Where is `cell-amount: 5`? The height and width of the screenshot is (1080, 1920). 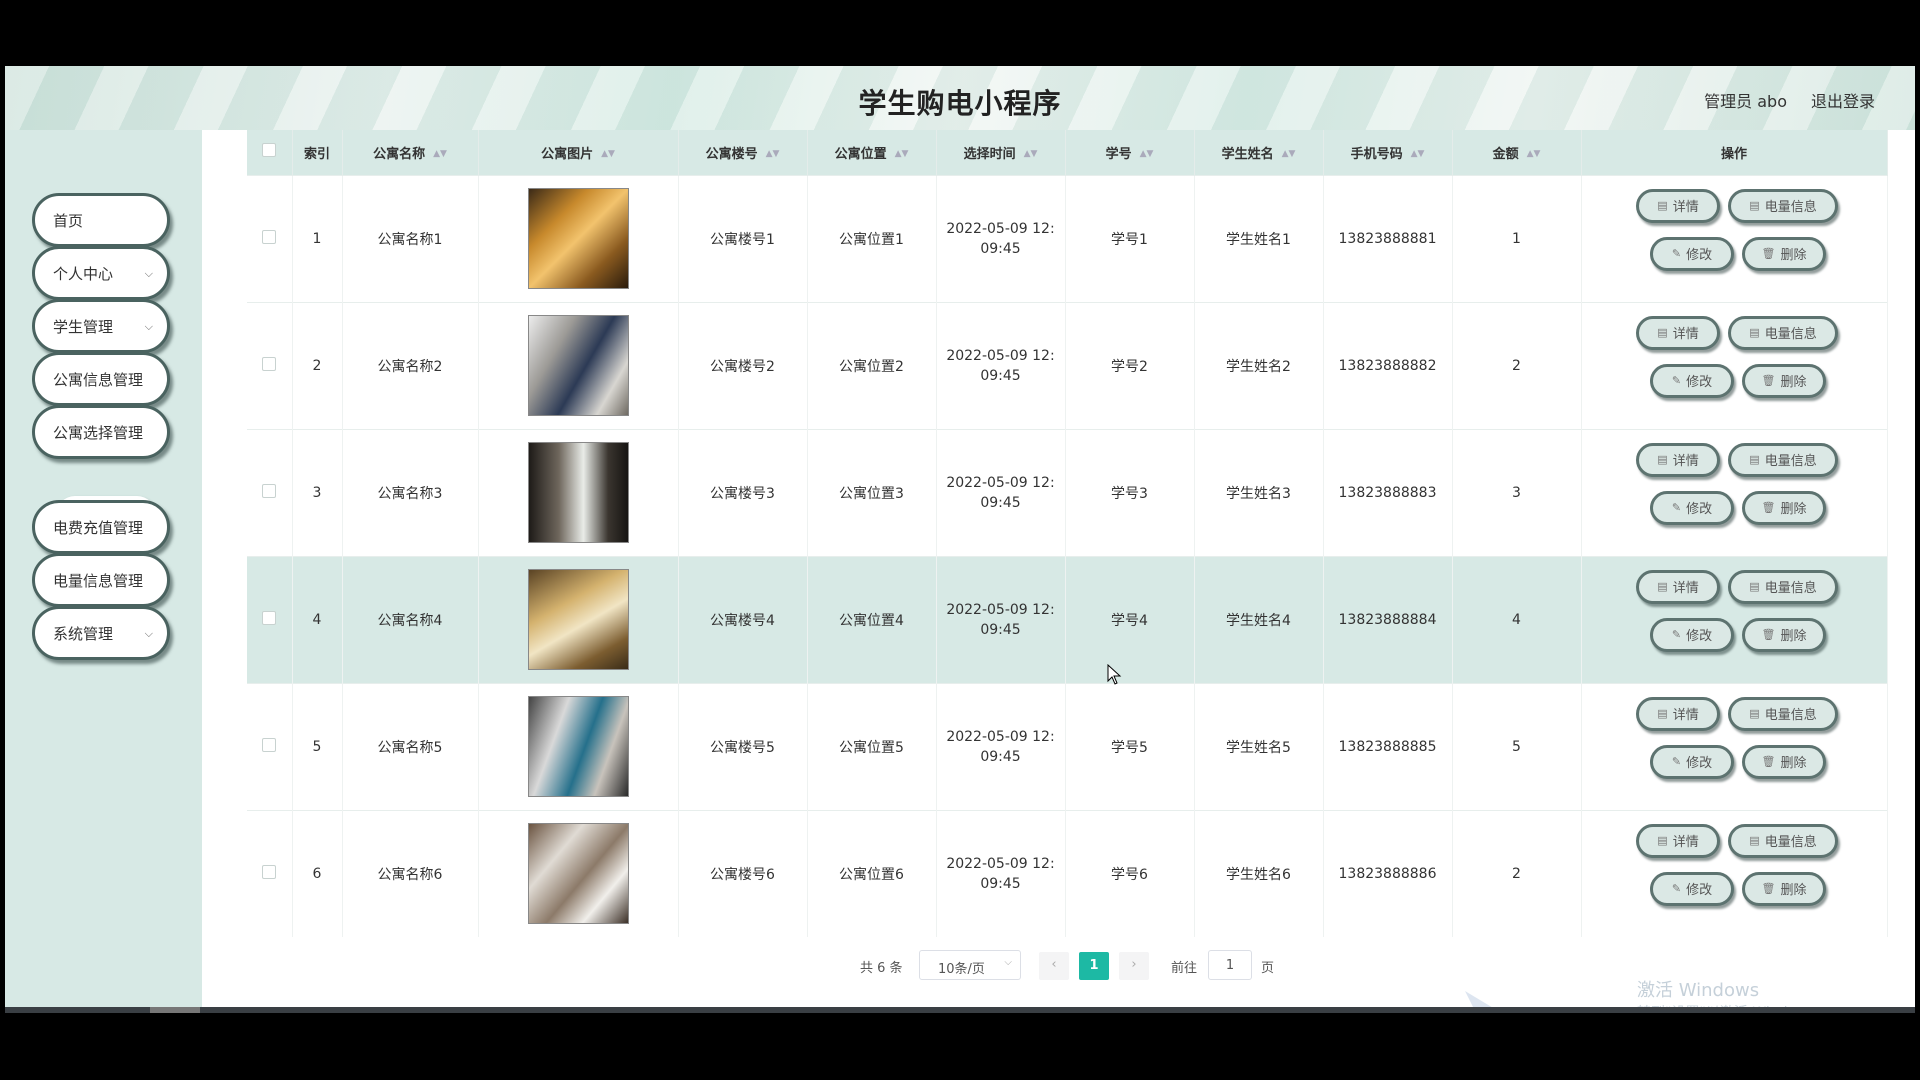
cell-amount: 5 is located at coordinates (1517, 746).